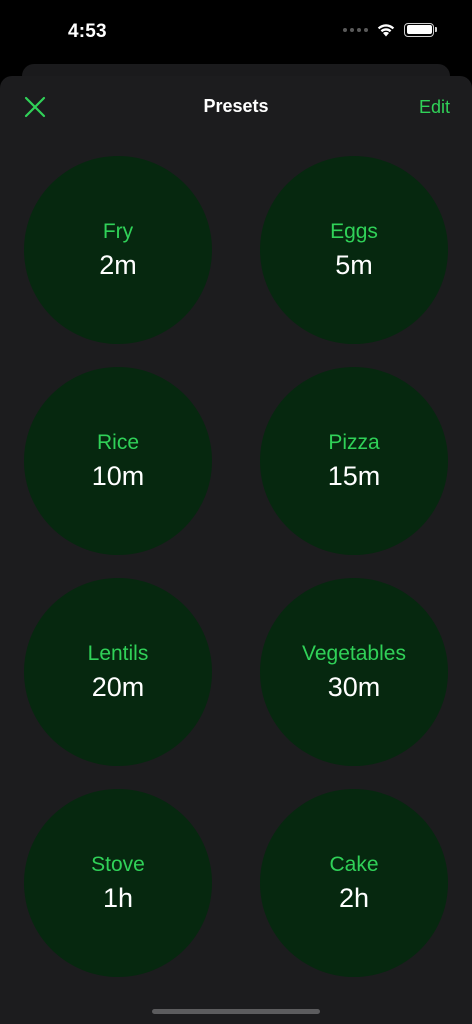 The width and height of the screenshot is (472, 1024). What do you see at coordinates (354, 687) in the screenshot?
I see `preset-duration: 30m` at bounding box center [354, 687].